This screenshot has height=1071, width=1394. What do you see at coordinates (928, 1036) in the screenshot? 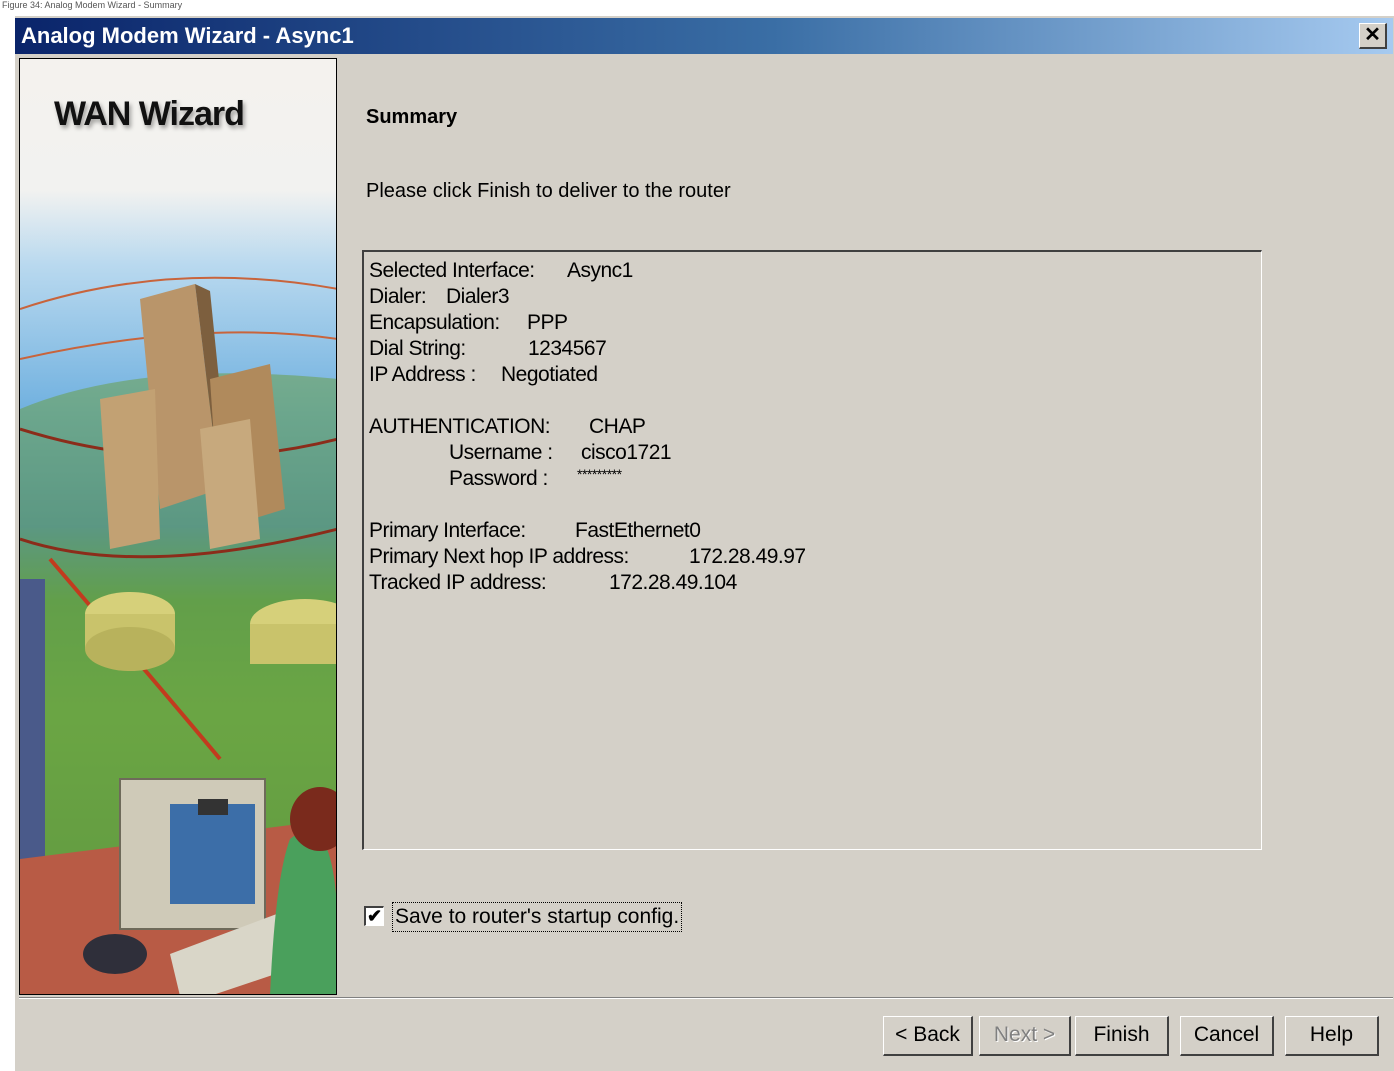
I see `back-button: < Back` at bounding box center [928, 1036].